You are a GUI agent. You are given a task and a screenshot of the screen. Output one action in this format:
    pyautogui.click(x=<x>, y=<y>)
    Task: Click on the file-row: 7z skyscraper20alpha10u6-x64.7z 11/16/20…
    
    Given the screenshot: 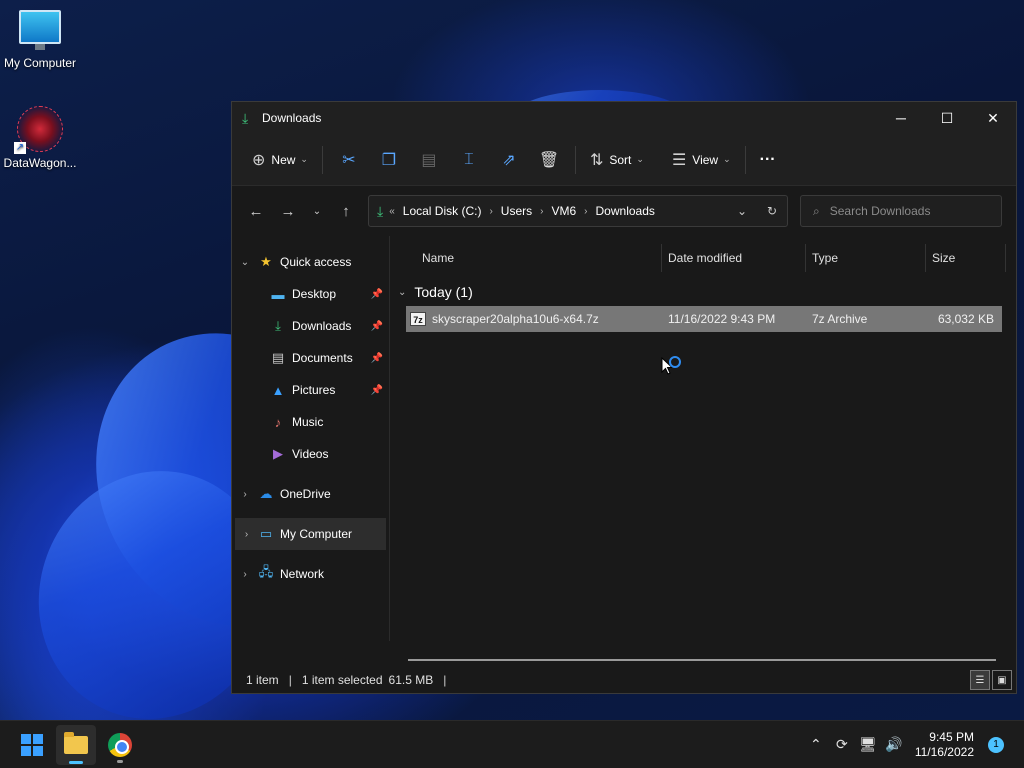 What is the action you would take?
    pyautogui.click(x=704, y=319)
    